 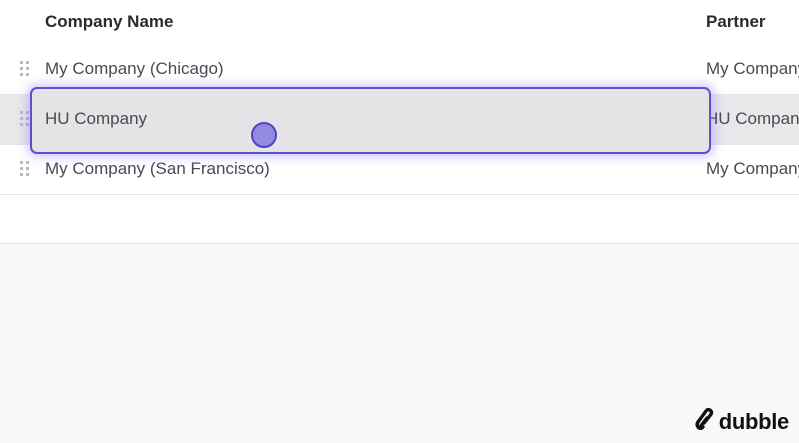 What do you see at coordinates (109, 22) in the screenshot?
I see `column-header-company-name: Company Name` at bounding box center [109, 22].